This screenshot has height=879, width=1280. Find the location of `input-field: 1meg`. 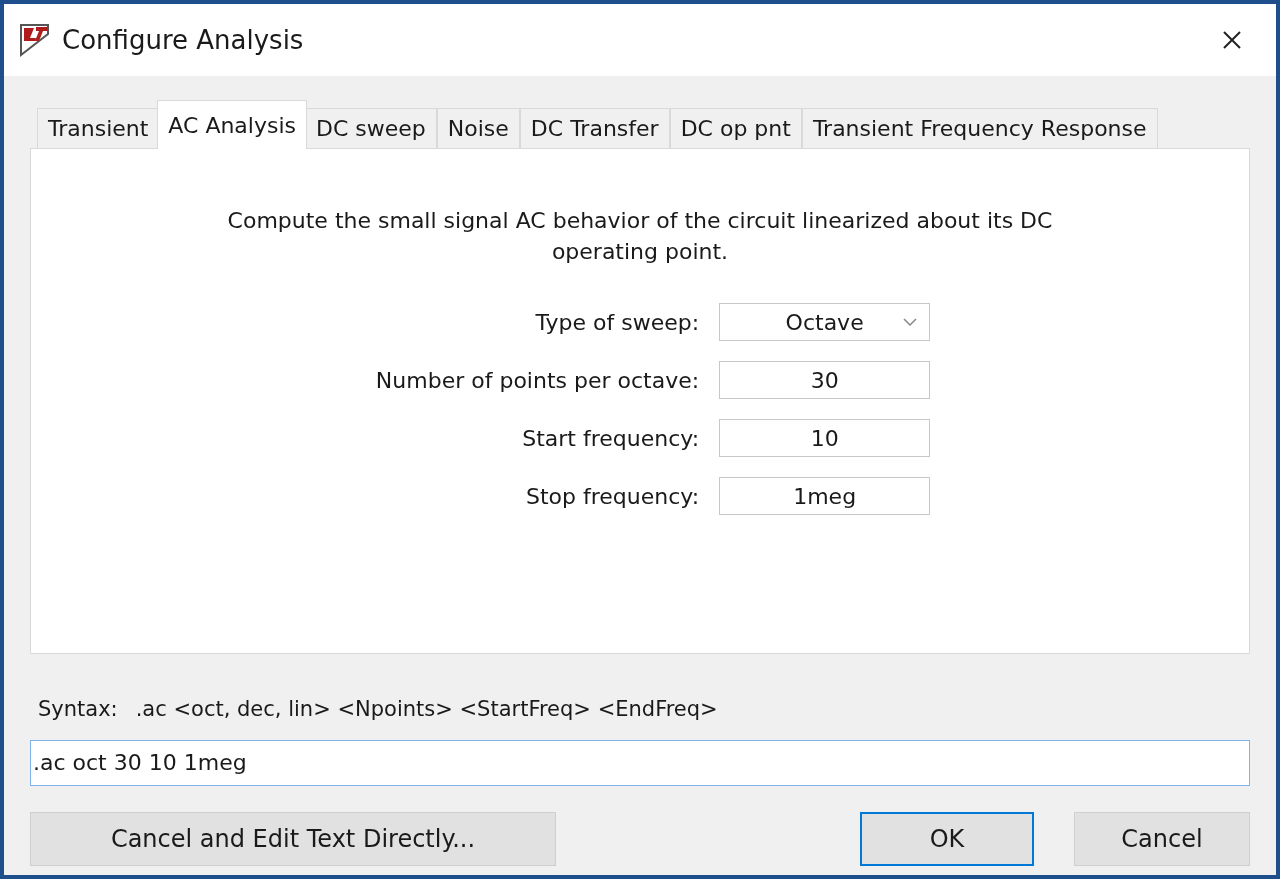

input-field: 1meg is located at coordinates (825, 496).